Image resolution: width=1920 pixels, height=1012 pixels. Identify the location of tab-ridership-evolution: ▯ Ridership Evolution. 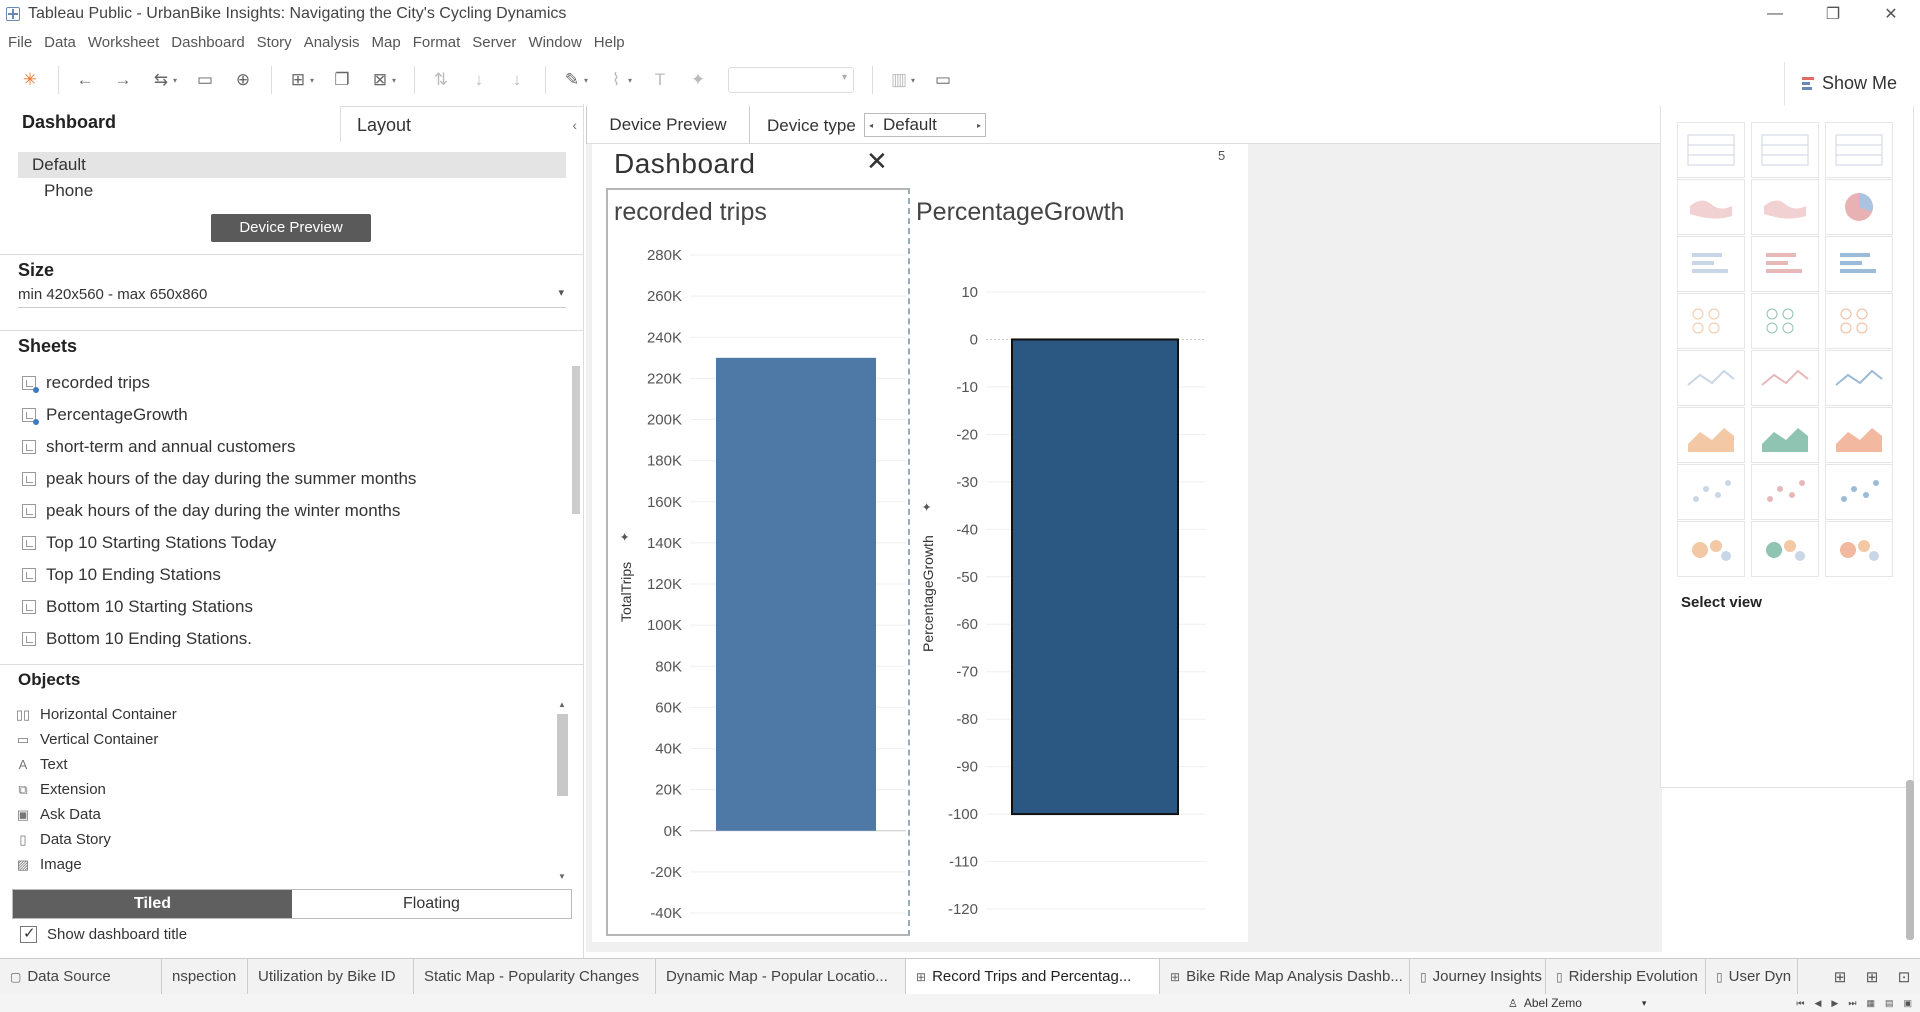
(1626, 976).